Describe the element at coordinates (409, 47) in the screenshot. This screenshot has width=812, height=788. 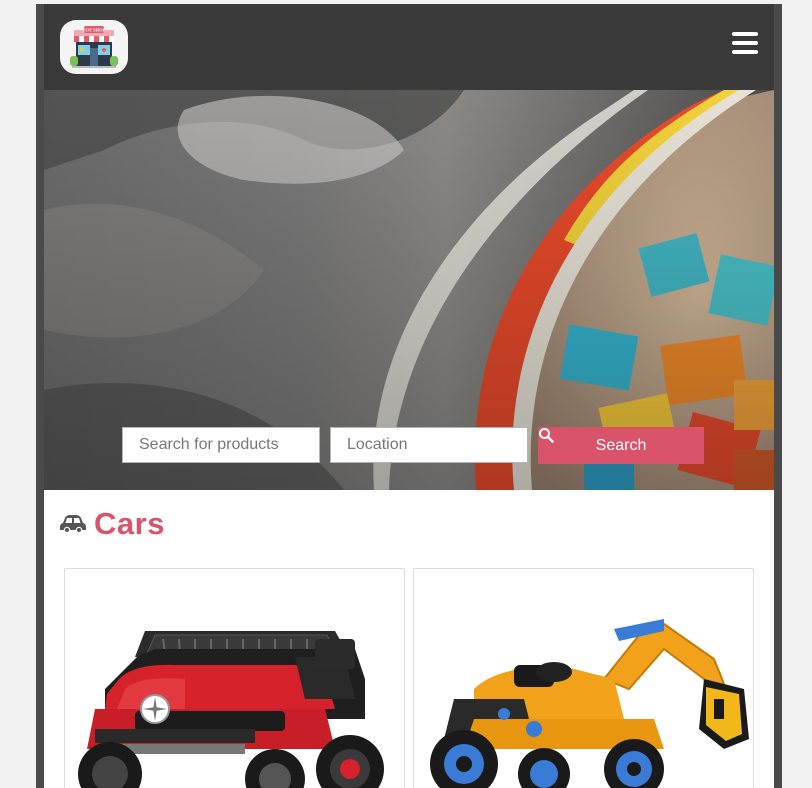
I see `navbar: TOY SHOP` at that location.